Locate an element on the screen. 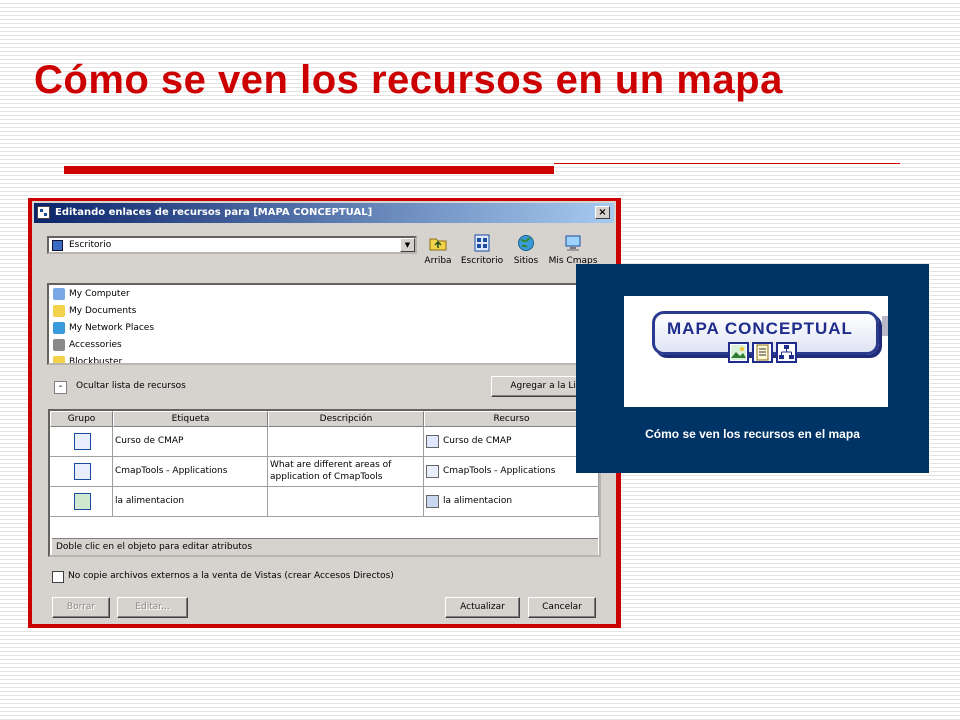  toolbar-my-cmaps-button: Mis Cmaps is located at coordinates (573, 250).